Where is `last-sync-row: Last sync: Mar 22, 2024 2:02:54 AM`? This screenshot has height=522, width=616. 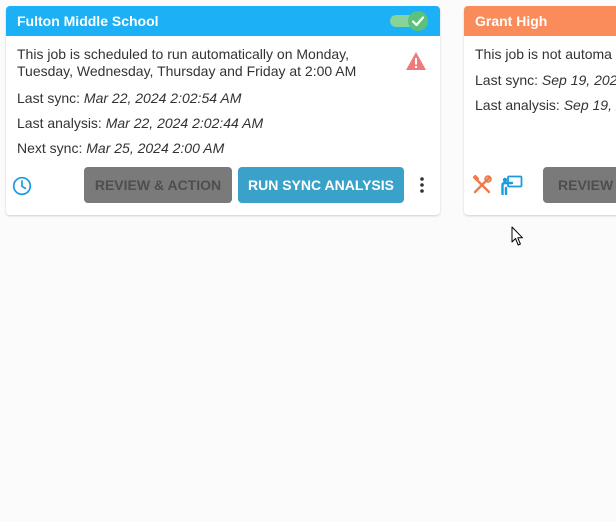 last-sync-row: Last sync: Mar 22, 2024 2:02:54 AM is located at coordinates (223, 98).